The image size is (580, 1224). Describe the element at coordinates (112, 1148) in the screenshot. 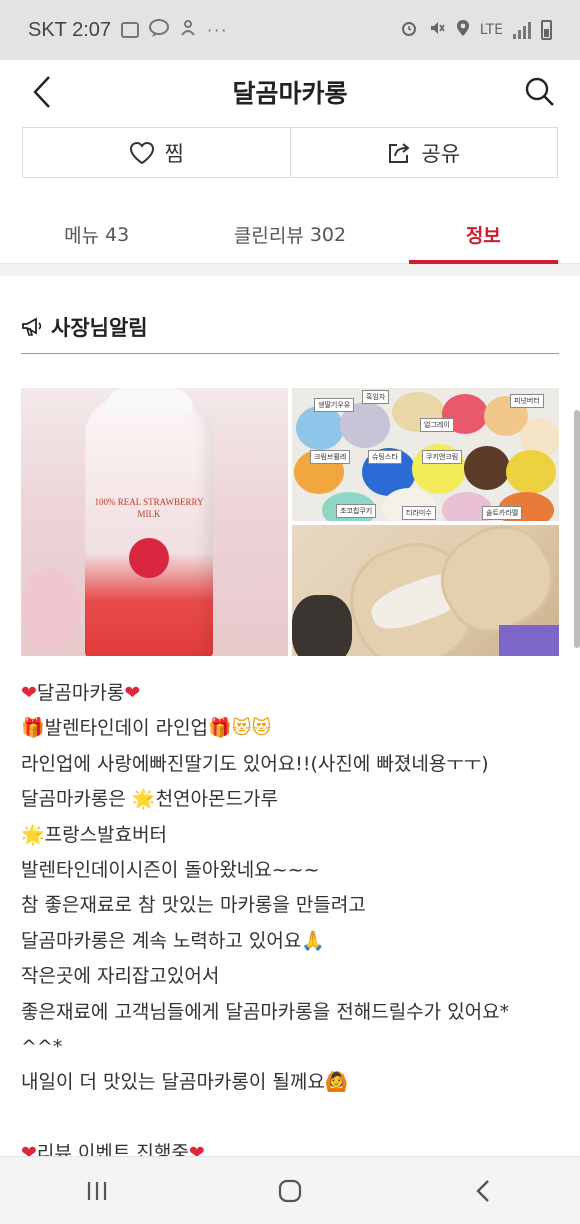

I see `post-line-text: 리뷰 이벤트 진행중` at that location.